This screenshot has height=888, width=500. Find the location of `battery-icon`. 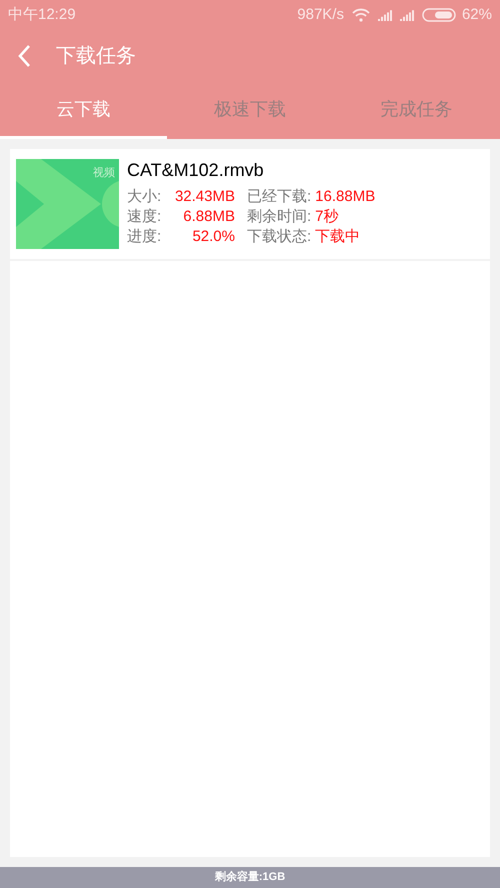

battery-icon is located at coordinates (440, 15).